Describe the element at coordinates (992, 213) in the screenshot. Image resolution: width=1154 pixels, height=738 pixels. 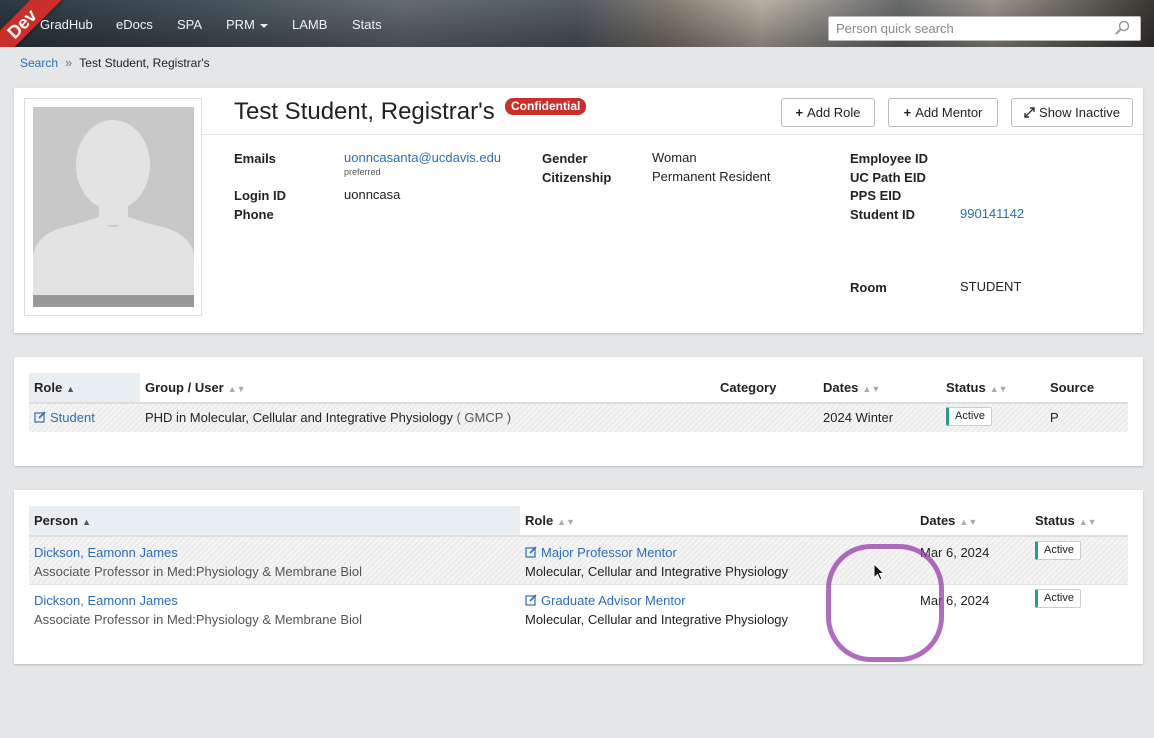
I see `student-id-link: 990141142` at that location.